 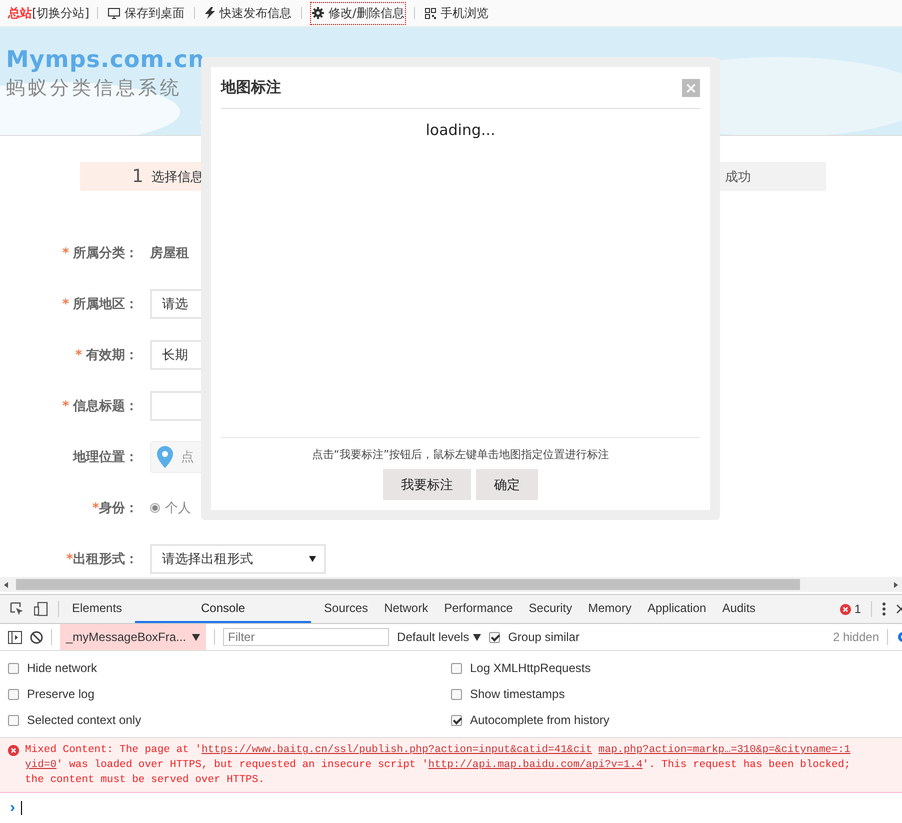 I want to click on lightning-icon, so click(x=210, y=13).